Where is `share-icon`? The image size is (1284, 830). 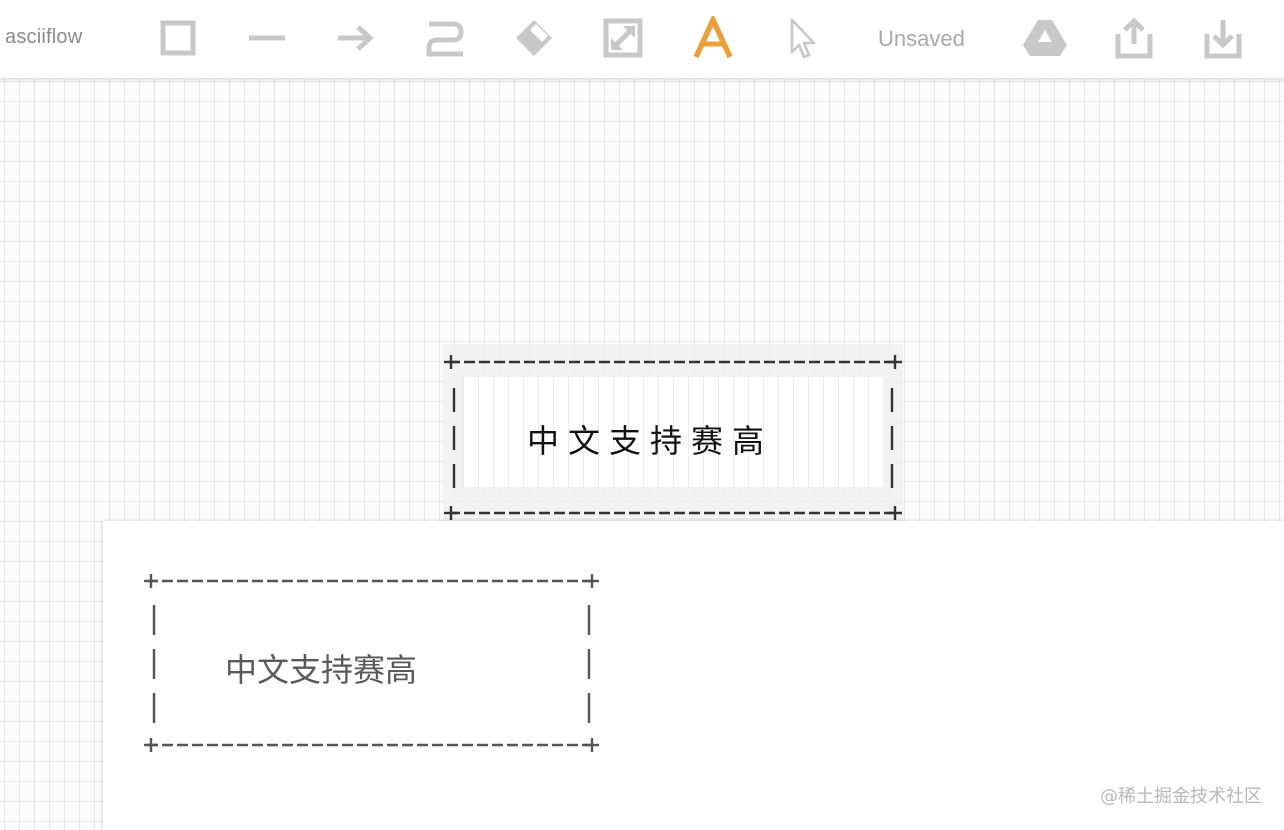 share-icon is located at coordinates (1134, 38).